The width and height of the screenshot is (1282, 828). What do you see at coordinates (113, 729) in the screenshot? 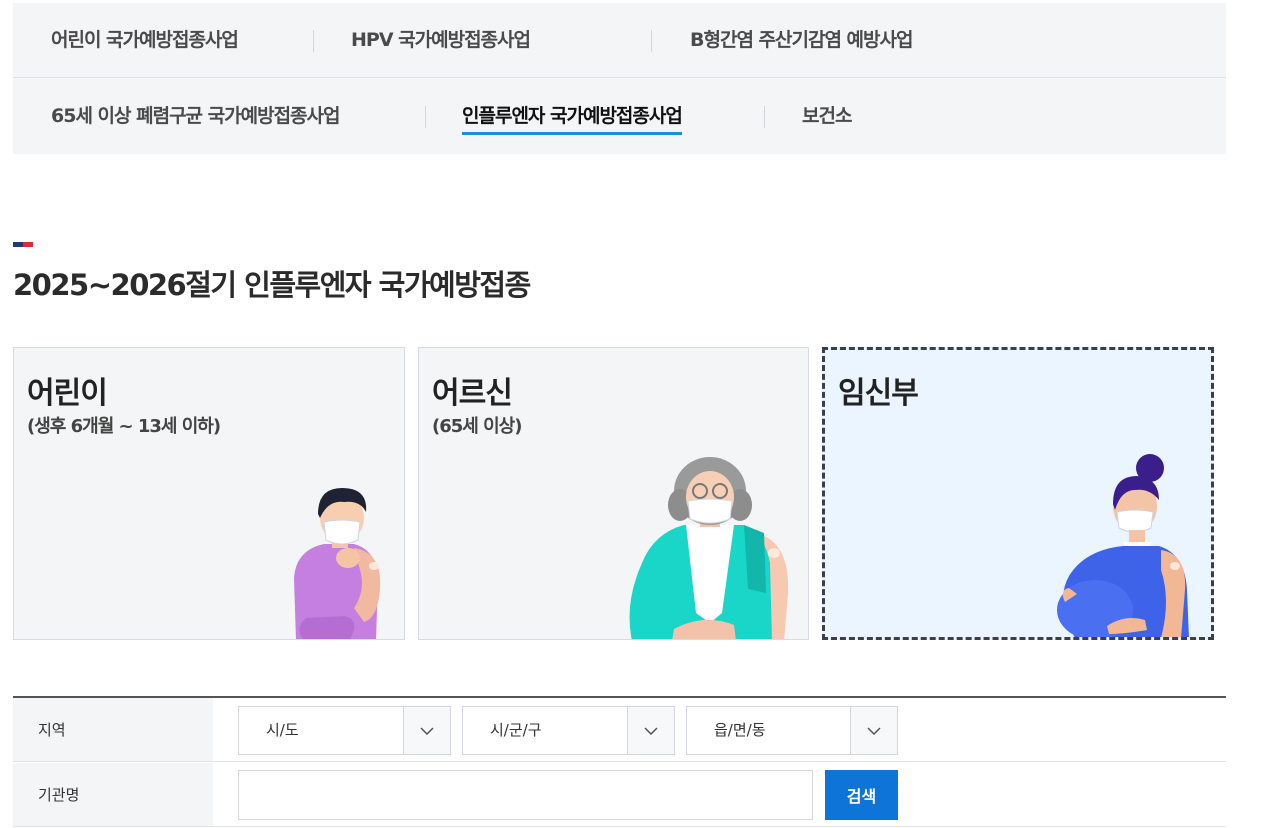
I see `region-label: 지역` at bounding box center [113, 729].